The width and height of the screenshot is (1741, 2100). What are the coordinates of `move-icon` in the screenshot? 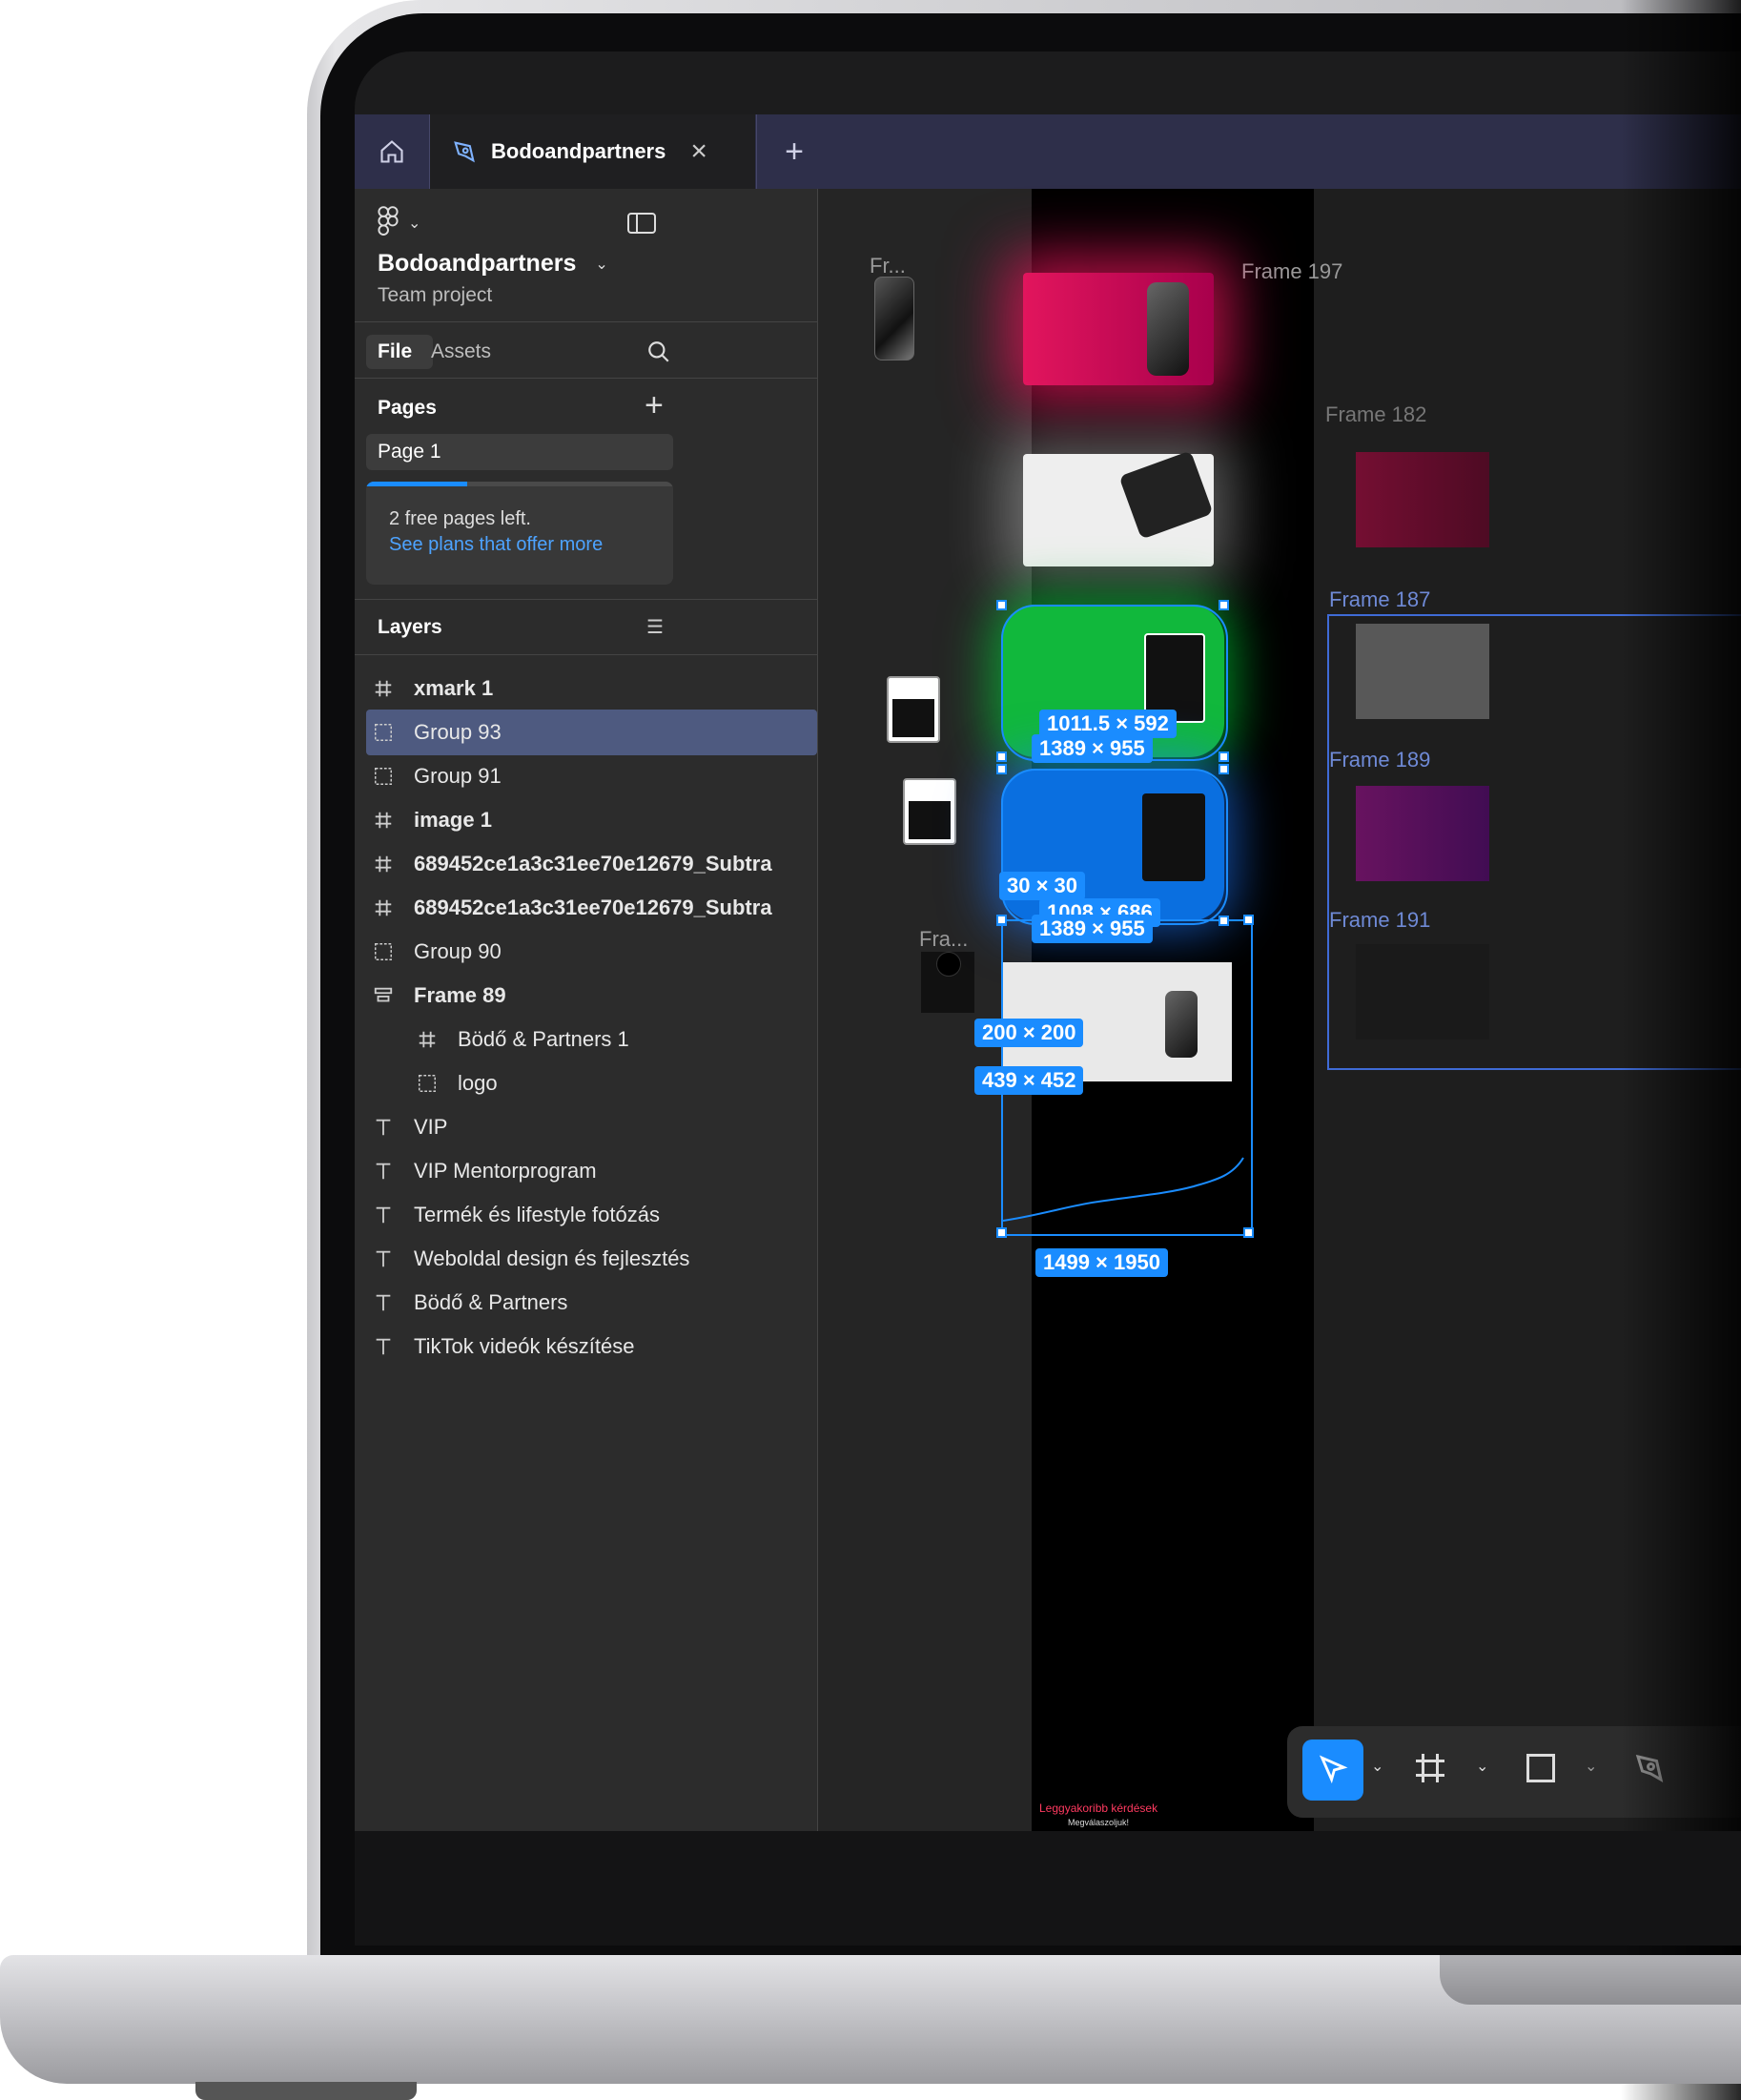 It's located at (1333, 1769).